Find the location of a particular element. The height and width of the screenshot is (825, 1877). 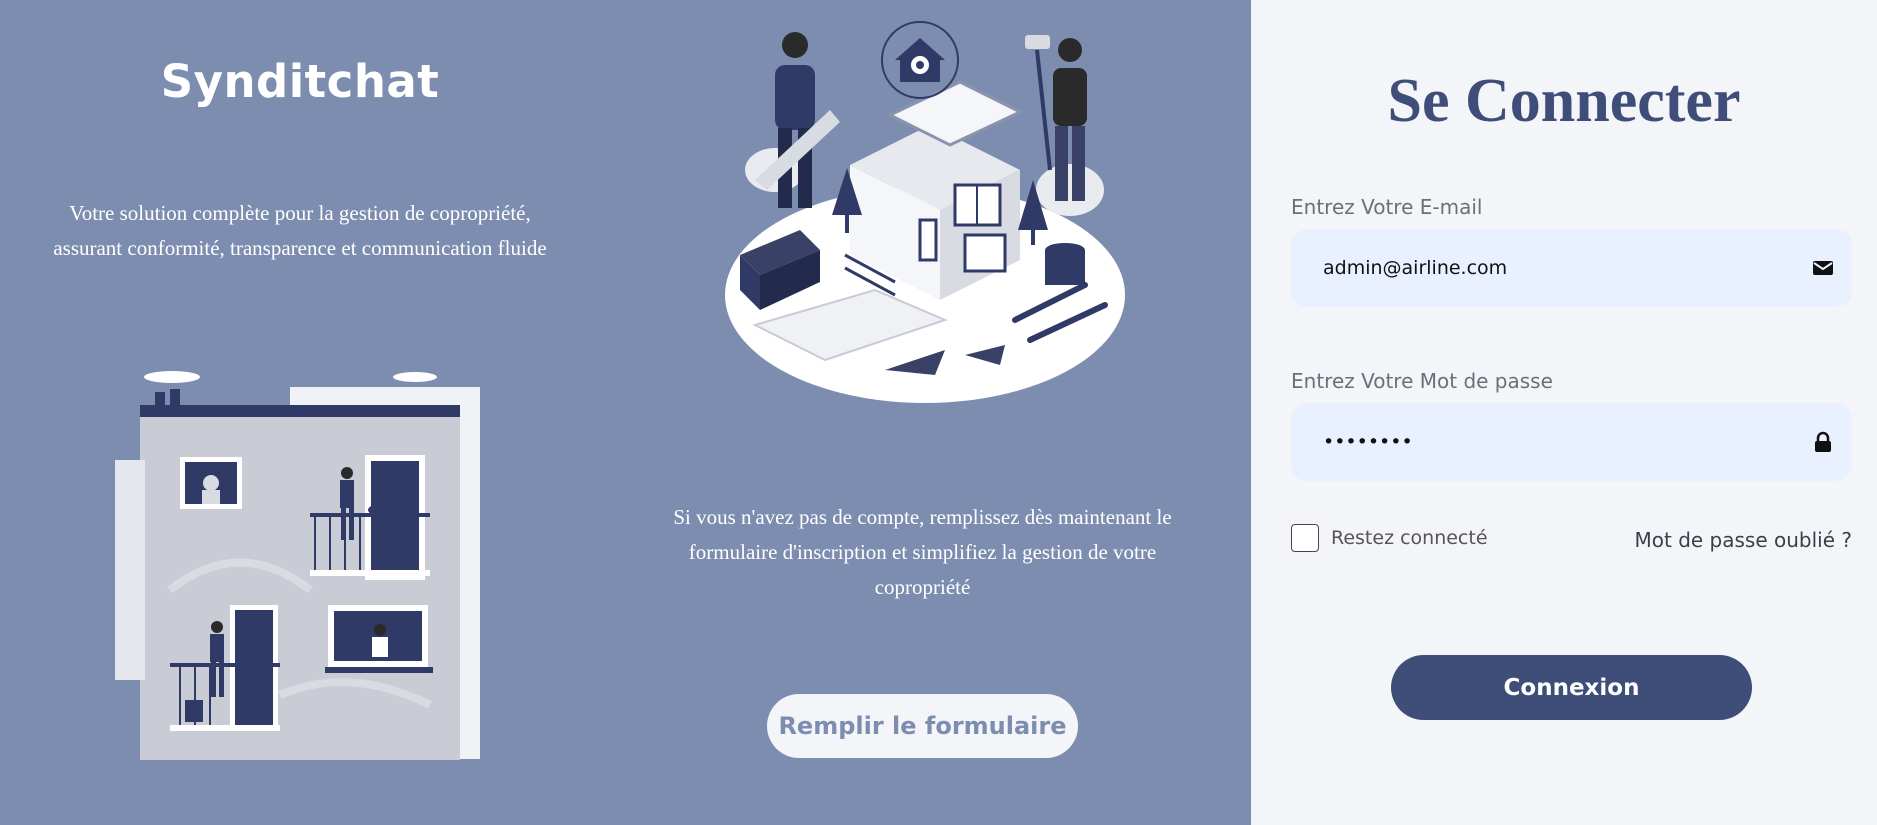

remember-label: Restez connecté is located at coordinates (1409, 538).